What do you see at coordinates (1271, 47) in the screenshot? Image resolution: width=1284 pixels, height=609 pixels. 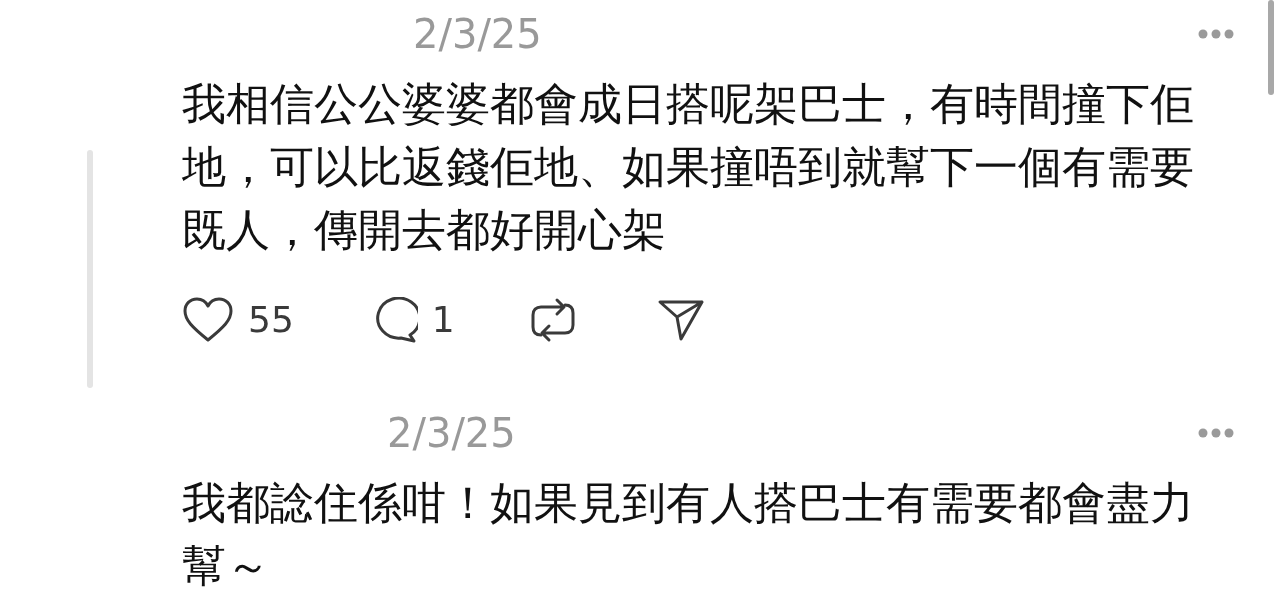 I see `scrollbar` at bounding box center [1271, 47].